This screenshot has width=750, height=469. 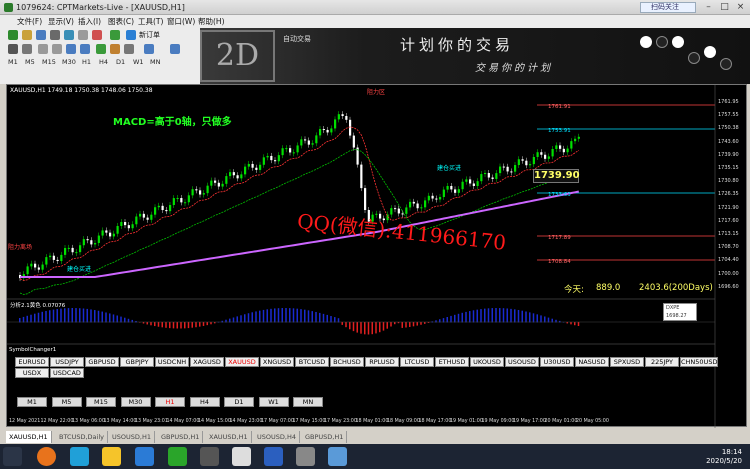 What do you see at coordinates (129, 49) in the screenshot?
I see `periods-icon` at bounding box center [129, 49].